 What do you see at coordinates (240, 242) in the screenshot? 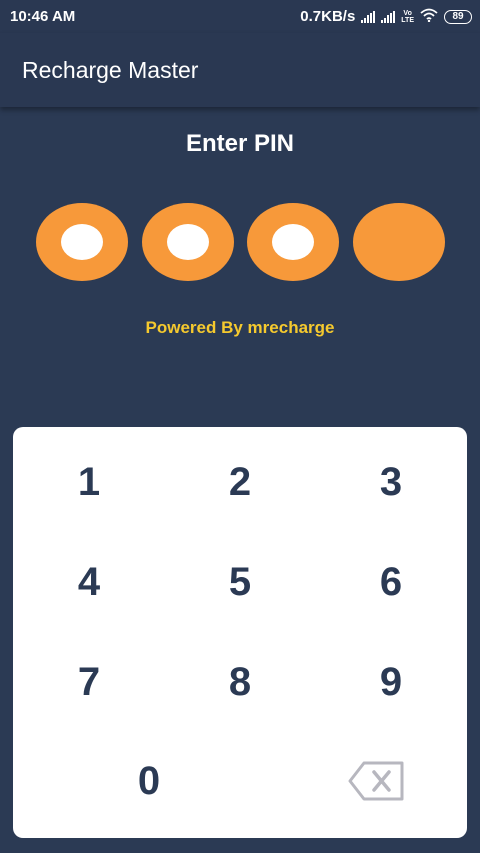
I see `pin-indicator` at bounding box center [240, 242].